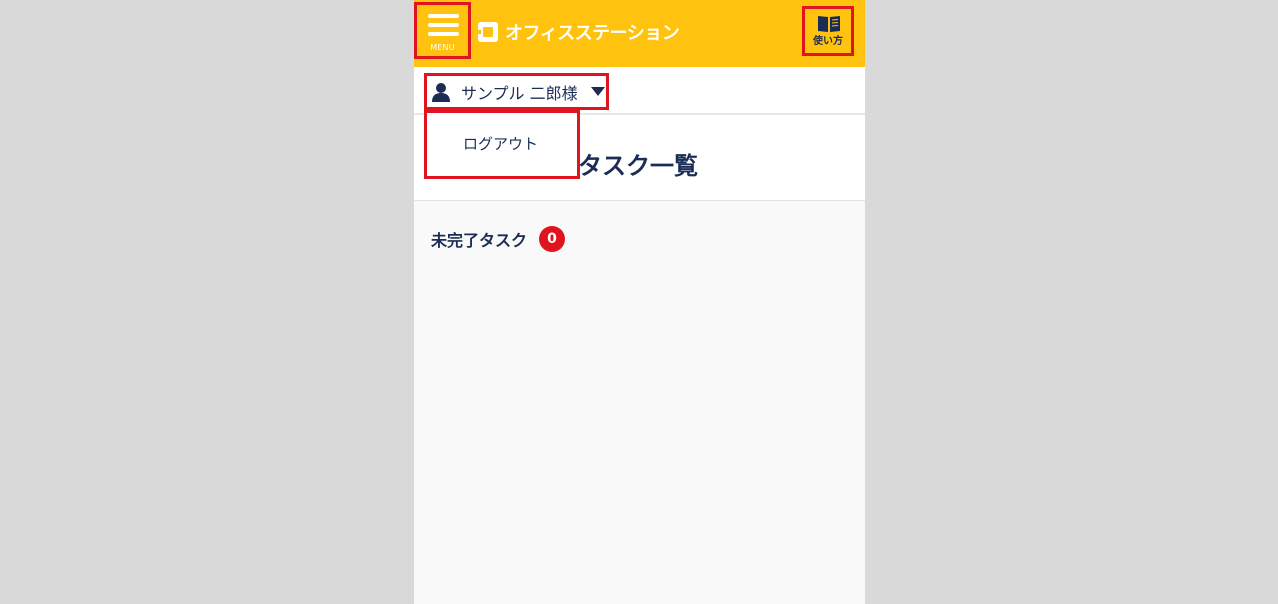  What do you see at coordinates (639, 91) in the screenshot?
I see `user-bar: サンプル 二郎様` at bounding box center [639, 91].